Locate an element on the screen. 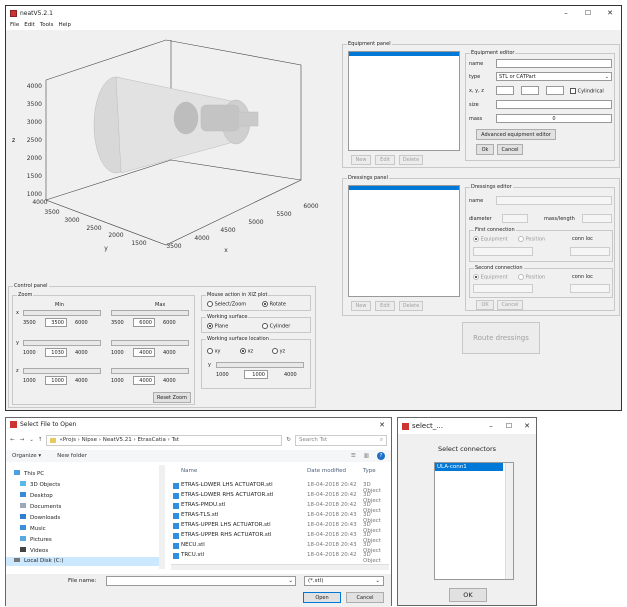 This screenshot has height=607, width=627. refresh-icon: ↻ is located at coordinates (288, 440).